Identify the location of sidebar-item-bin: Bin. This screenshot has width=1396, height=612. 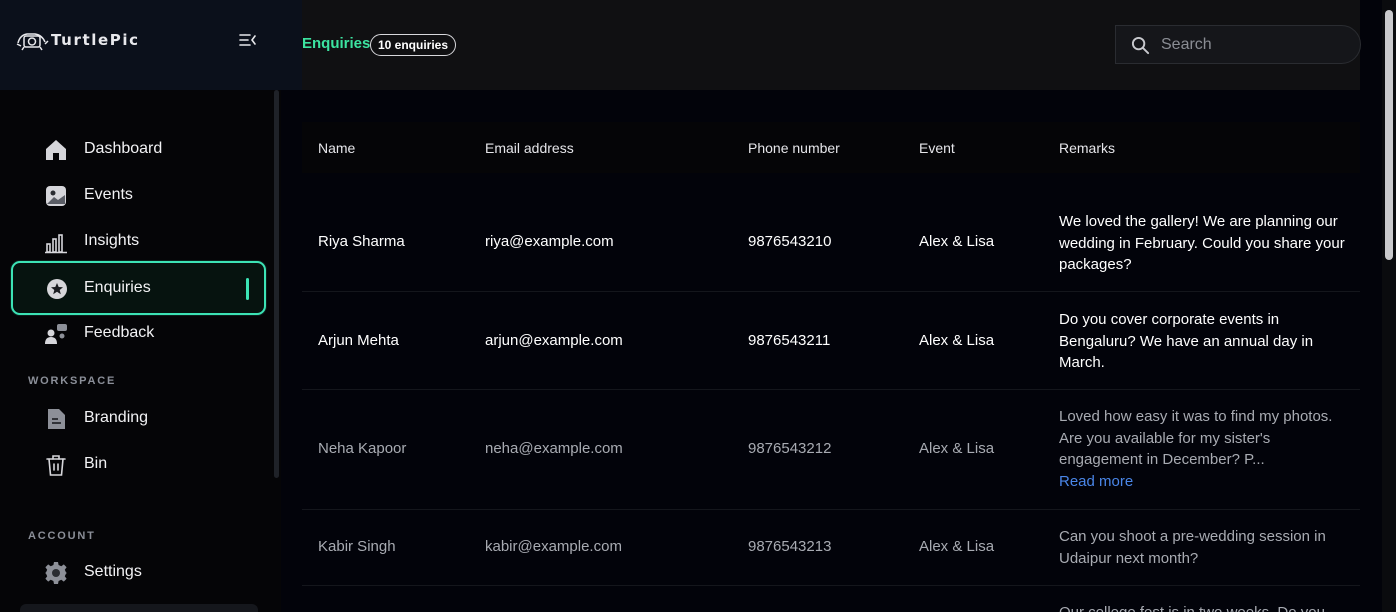
(138, 465).